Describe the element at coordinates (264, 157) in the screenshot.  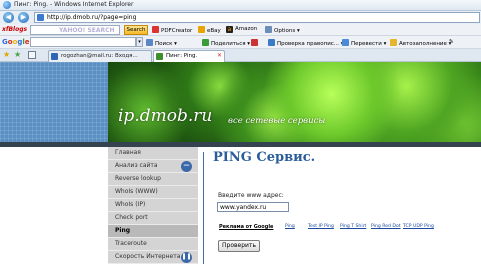
I see `page-title: PING Сервис.` at that location.